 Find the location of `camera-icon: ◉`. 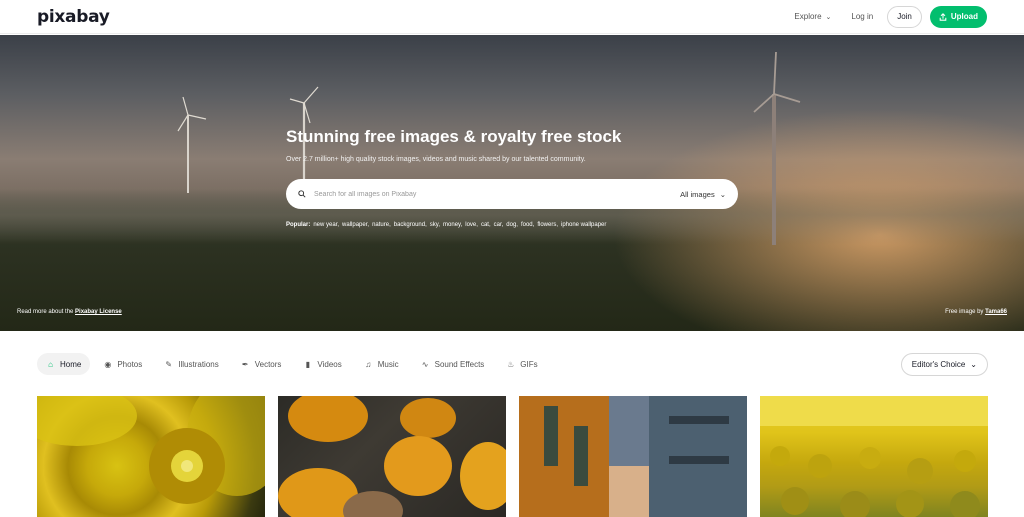

camera-icon: ◉ is located at coordinates (108, 364).